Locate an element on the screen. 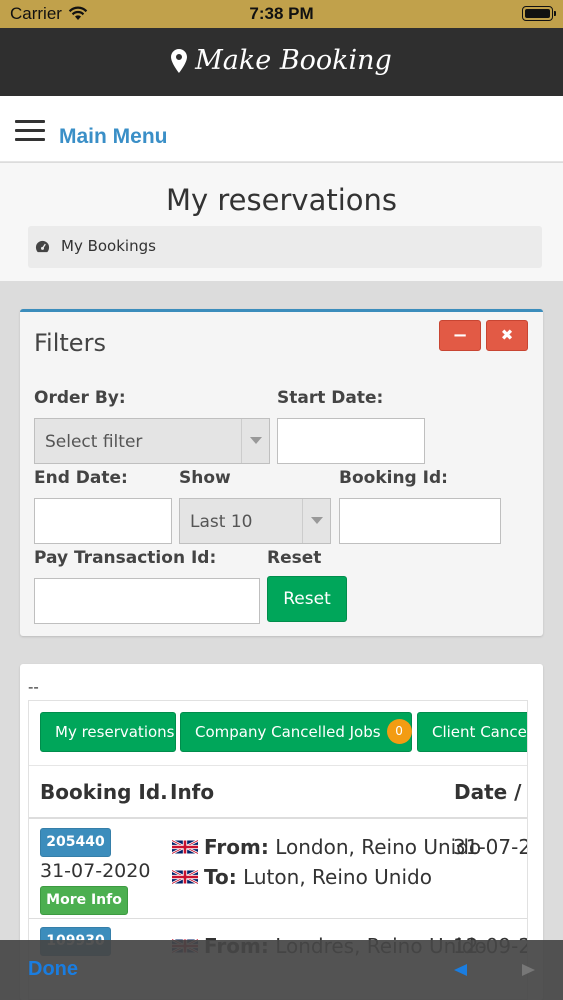  reset-button: Reset is located at coordinates (307, 599).